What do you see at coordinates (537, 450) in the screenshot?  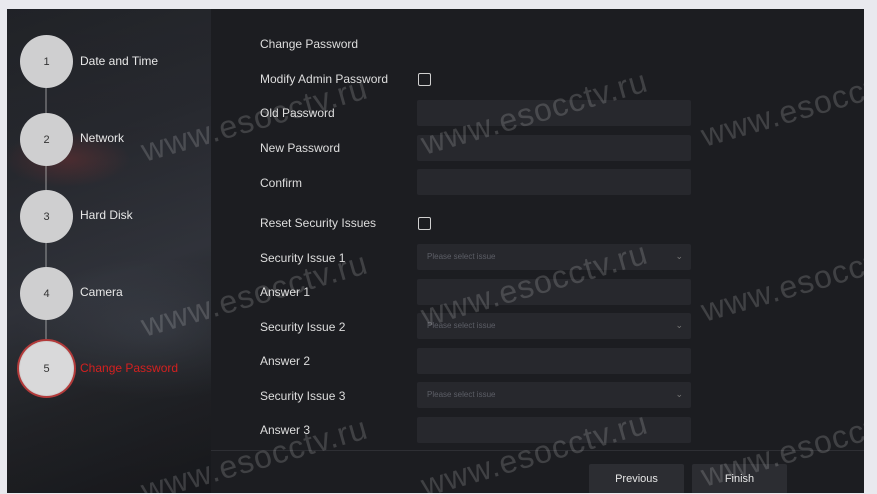 I see `footer-divider` at bounding box center [537, 450].